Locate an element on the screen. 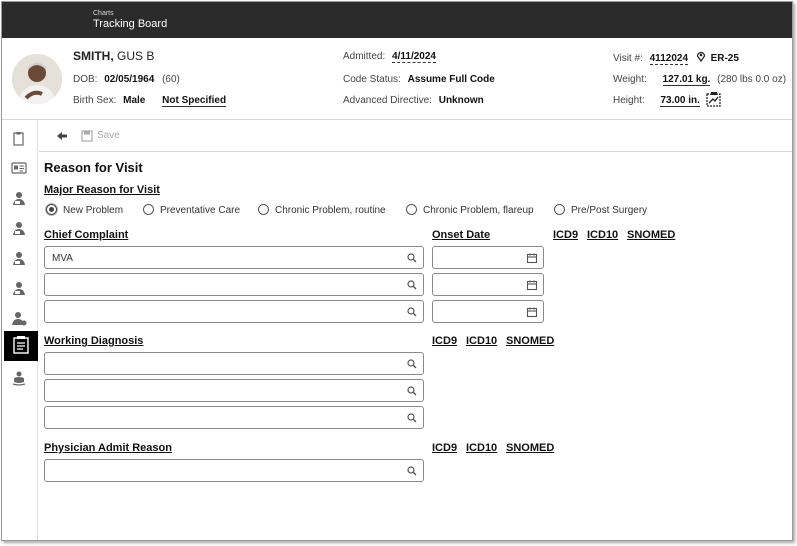 The height and width of the screenshot is (546, 797). toolbar: Save is located at coordinates (415, 136).